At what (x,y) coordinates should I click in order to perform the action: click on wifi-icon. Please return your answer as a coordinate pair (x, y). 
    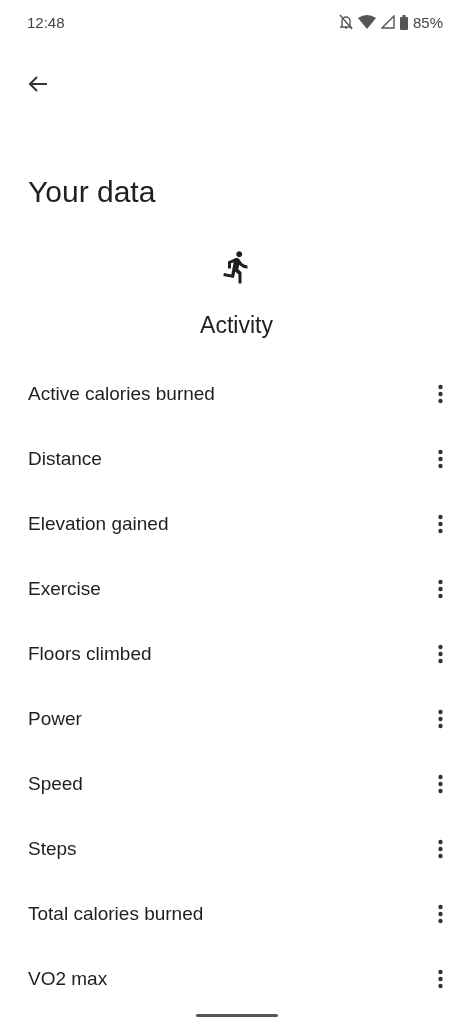
    Looking at the image, I should click on (366, 22).